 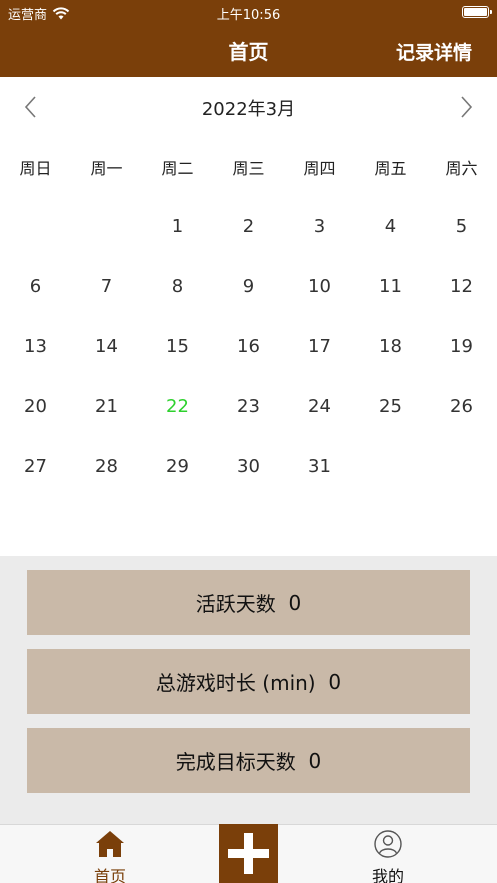 I want to click on weekday-label: 周五, so click(x=390, y=168).